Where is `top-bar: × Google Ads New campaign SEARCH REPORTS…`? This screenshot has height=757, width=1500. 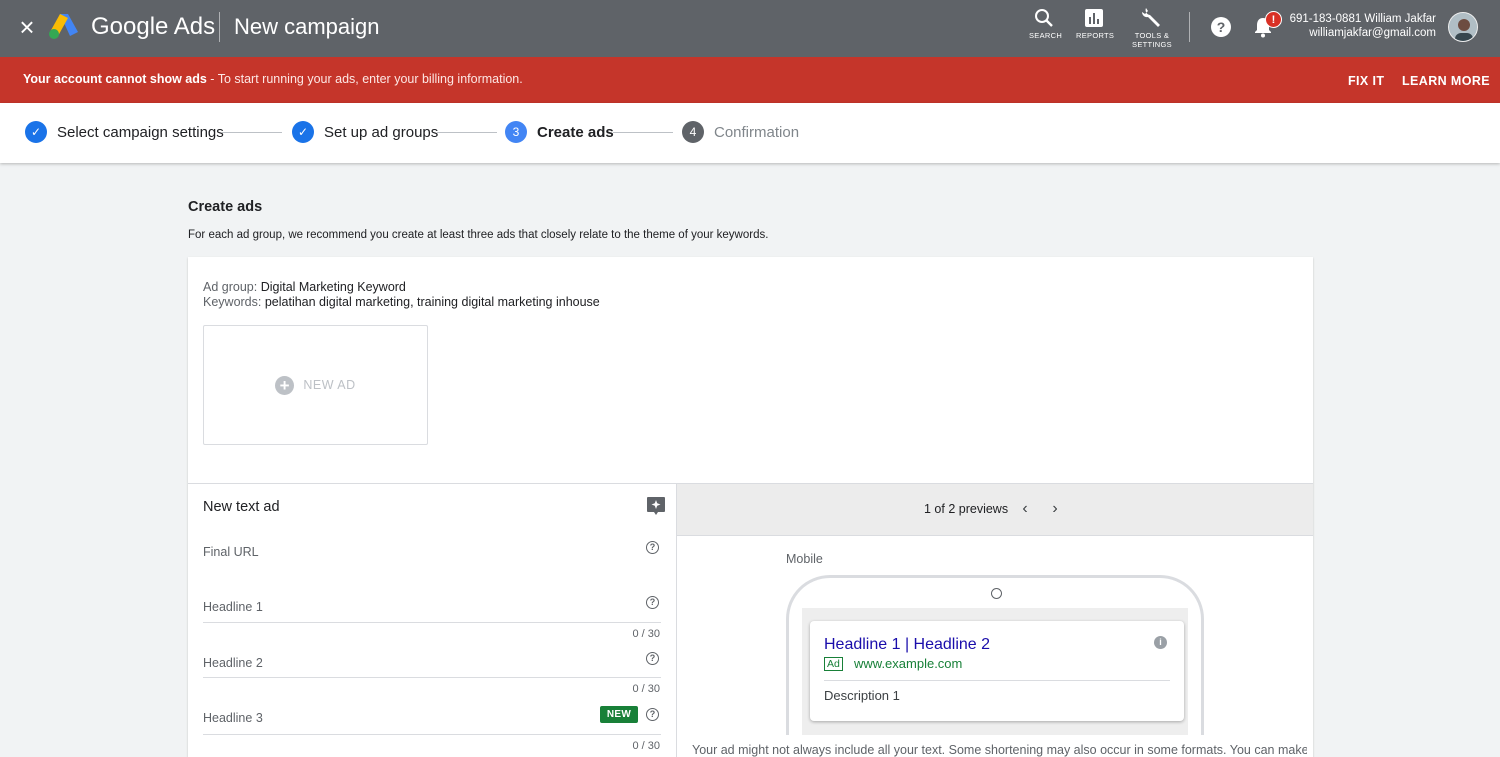 top-bar: × Google Ads New campaign SEARCH REPORTS… is located at coordinates (750, 28).